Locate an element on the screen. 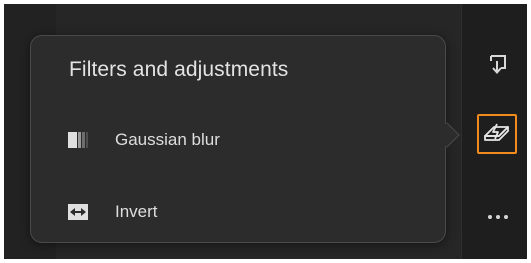  more-button is located at coordinates (498, 217).